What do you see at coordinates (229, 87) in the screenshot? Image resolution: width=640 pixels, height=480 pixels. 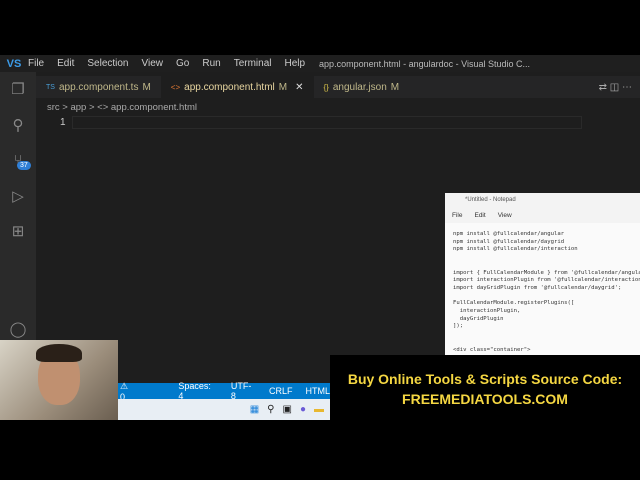 I see `tab-label: app.component.html` at bounding box center [229, 87].